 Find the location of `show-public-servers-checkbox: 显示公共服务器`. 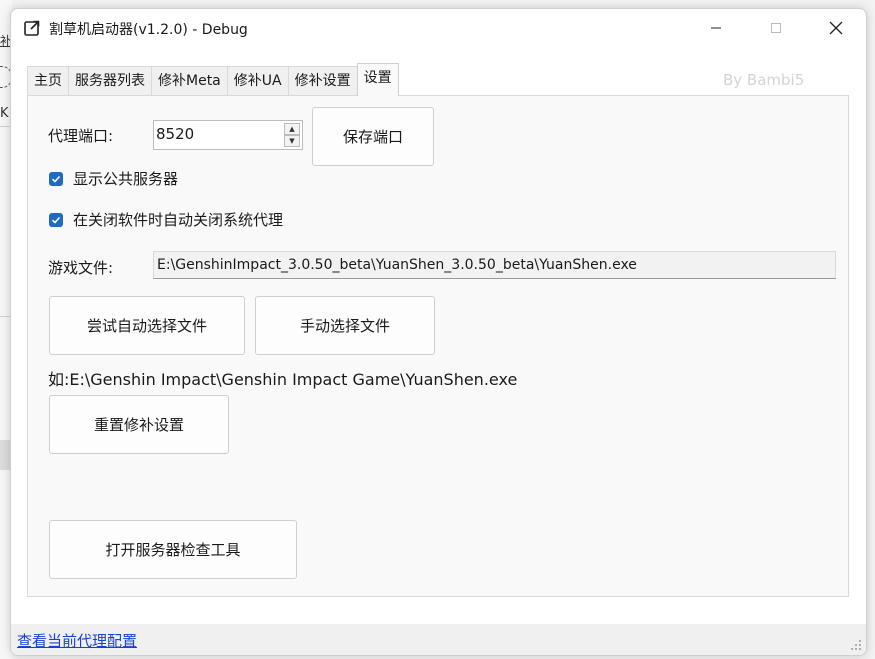

show-public-servers-checkbox: 显示公共服务器 is located at coordinates (113, 178).